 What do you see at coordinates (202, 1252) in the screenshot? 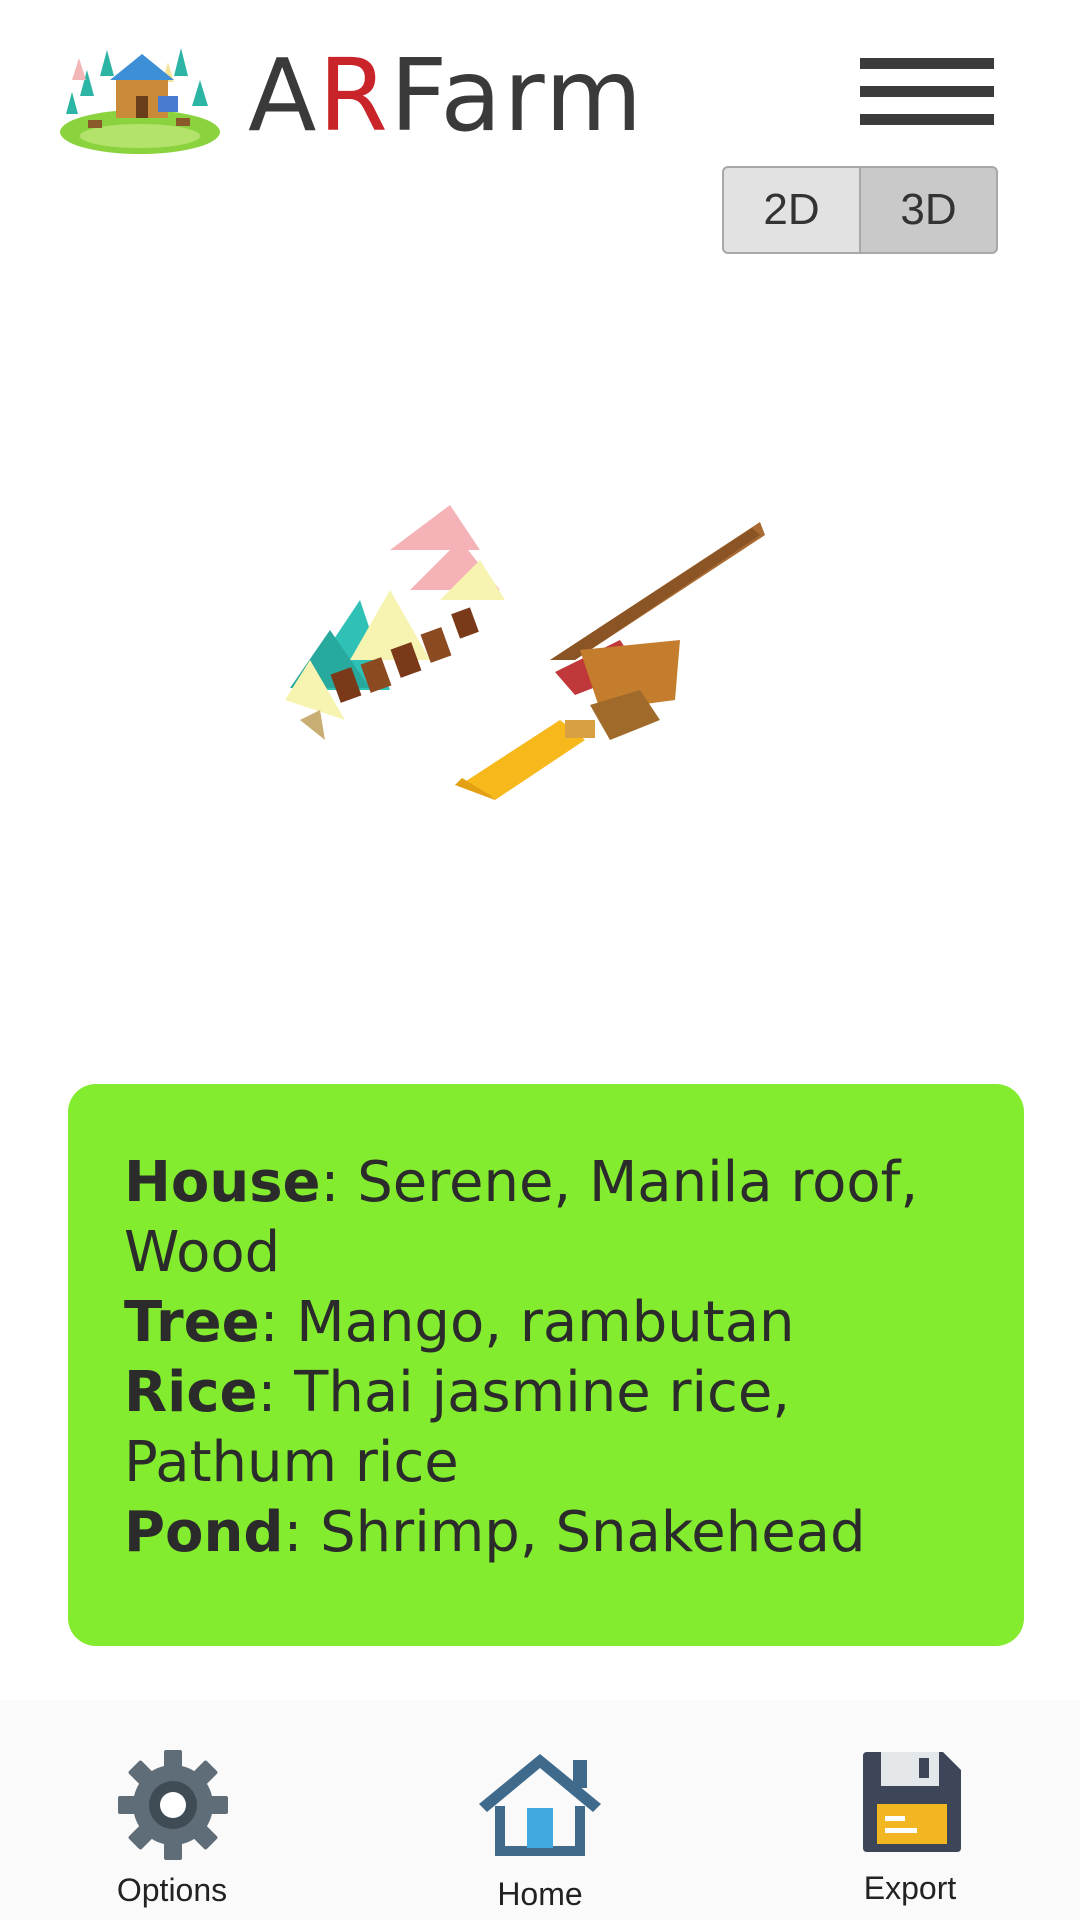
I see `house-info-continued: Wood` at bounding box center [202, 1252].